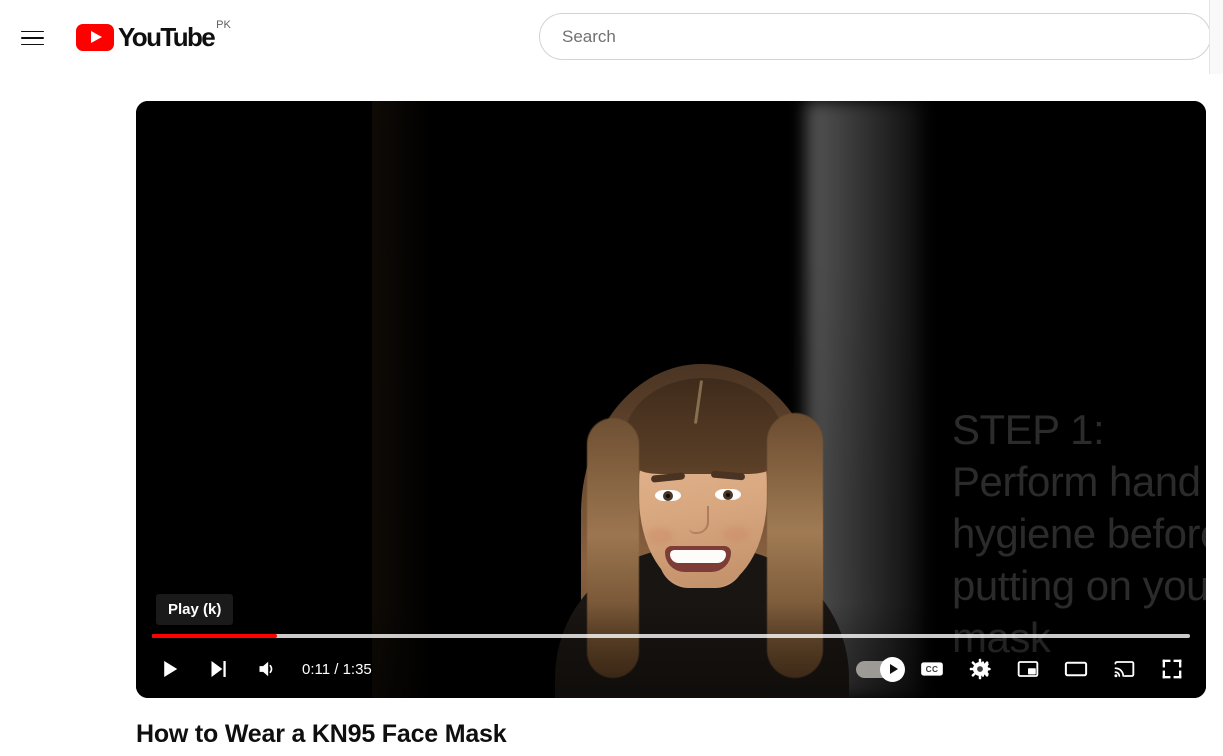 The height and width of the screenshot is (756, 1223). What do you see at coordinates (223, 25) in the screenshot?
I see `logo-country-code: PK` at bounding box center [223, 25].